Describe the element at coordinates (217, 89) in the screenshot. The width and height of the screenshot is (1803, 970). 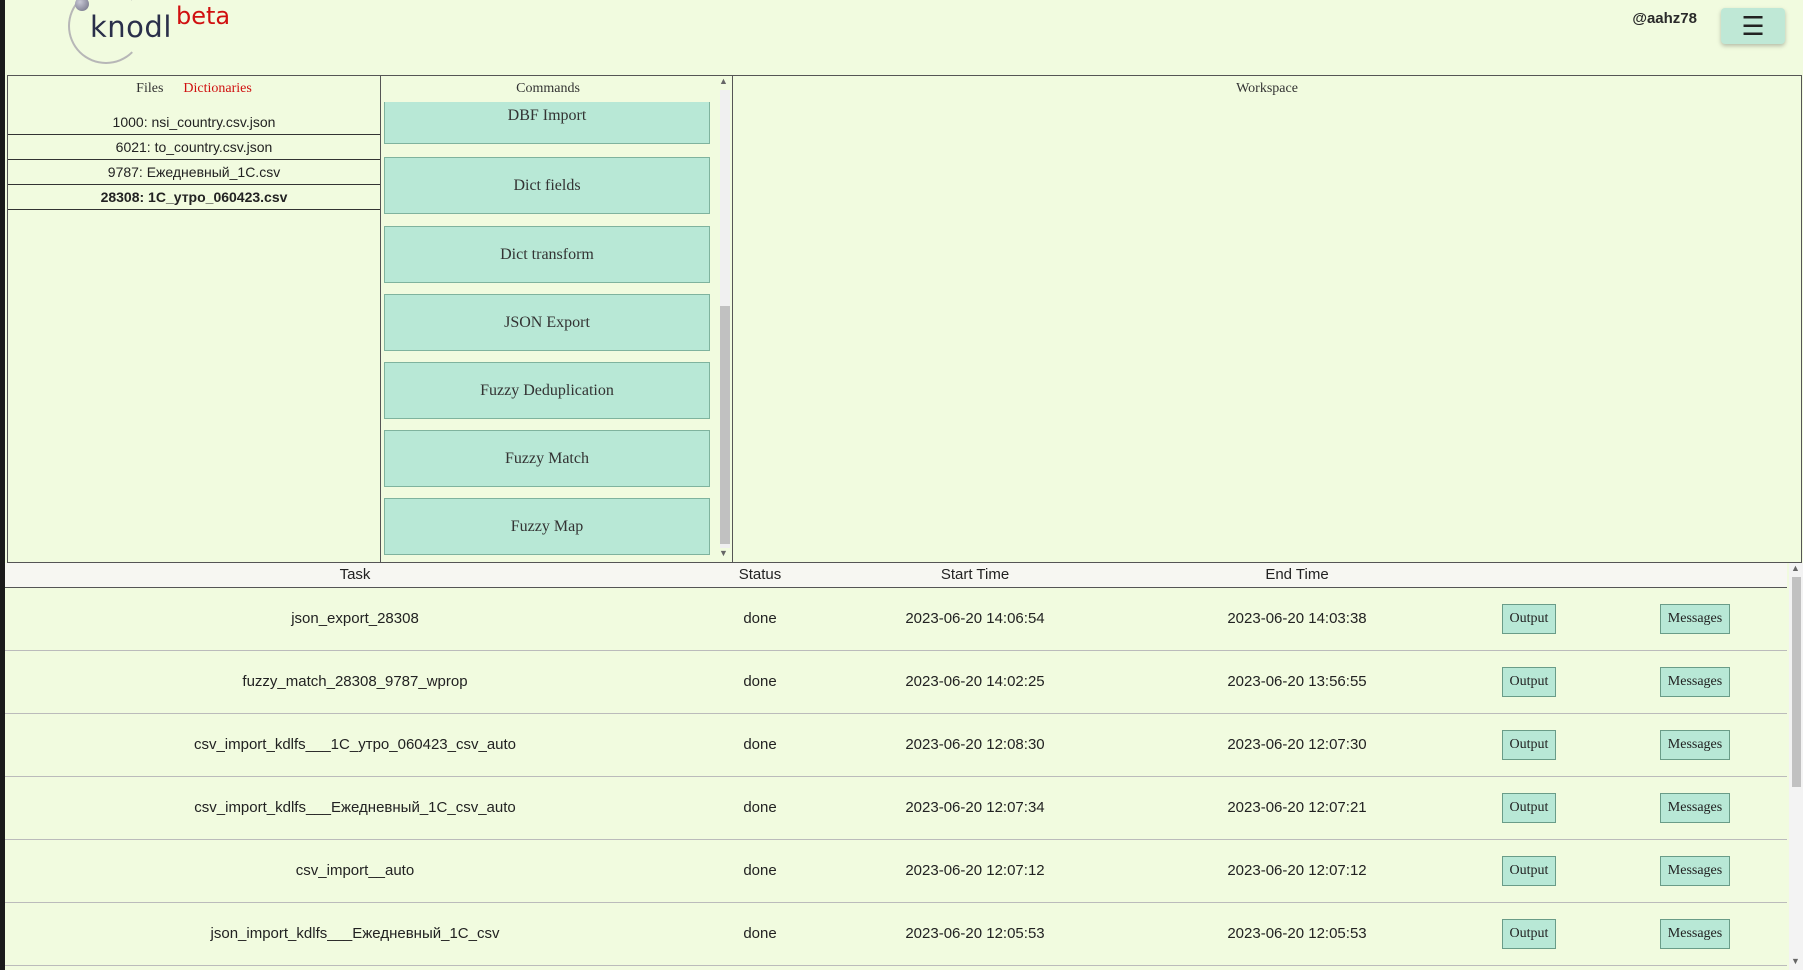
I see `tab-dictionaries: Dictionaries` at that location.